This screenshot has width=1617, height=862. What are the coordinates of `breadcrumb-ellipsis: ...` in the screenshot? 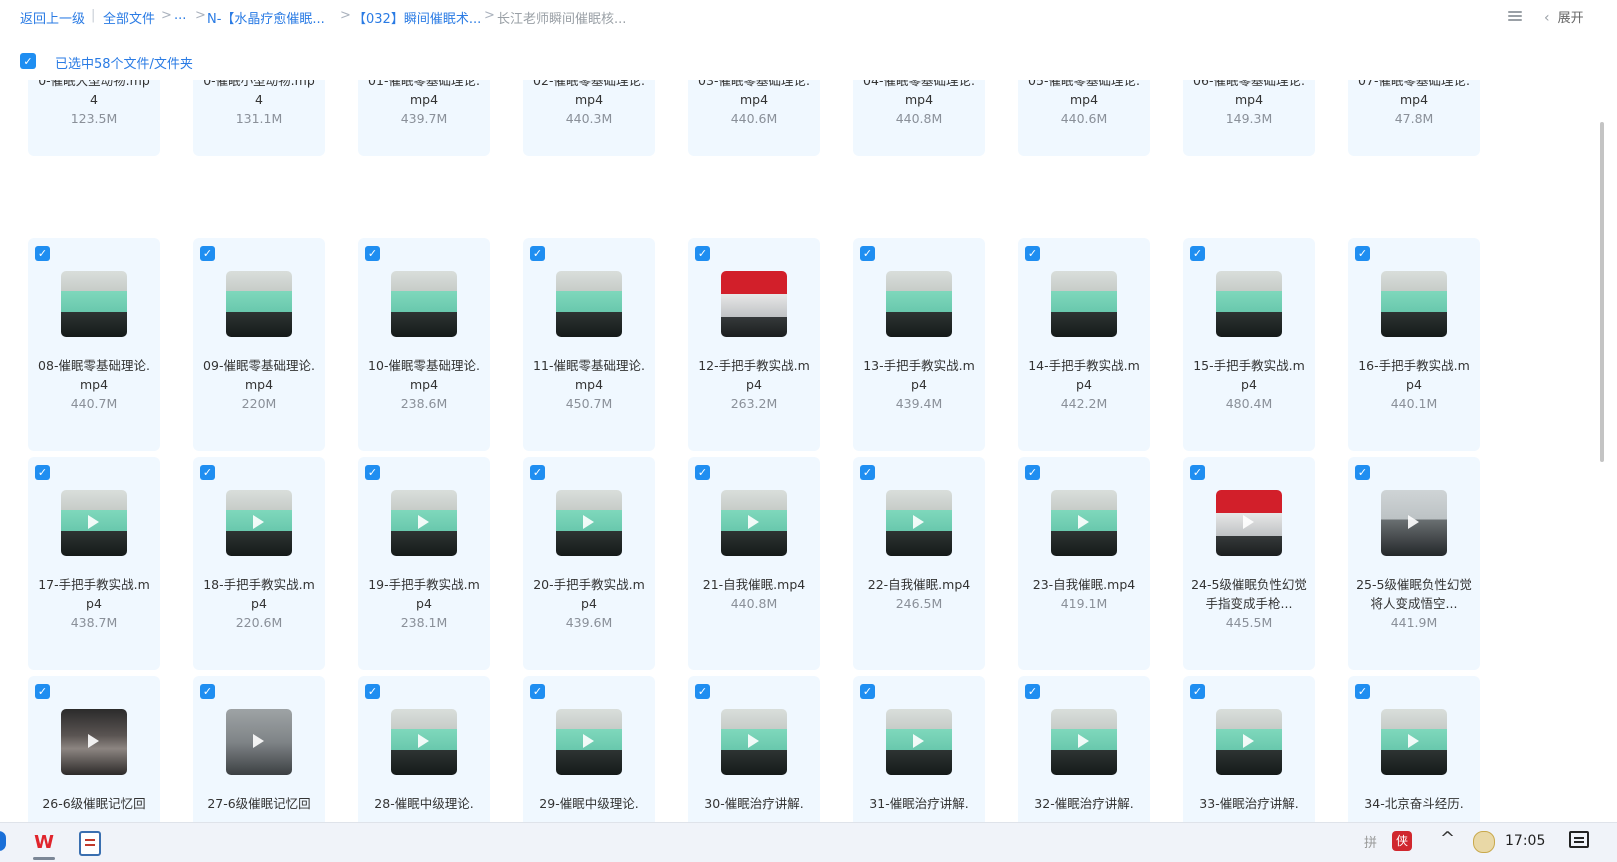 It's located at (180, 15).